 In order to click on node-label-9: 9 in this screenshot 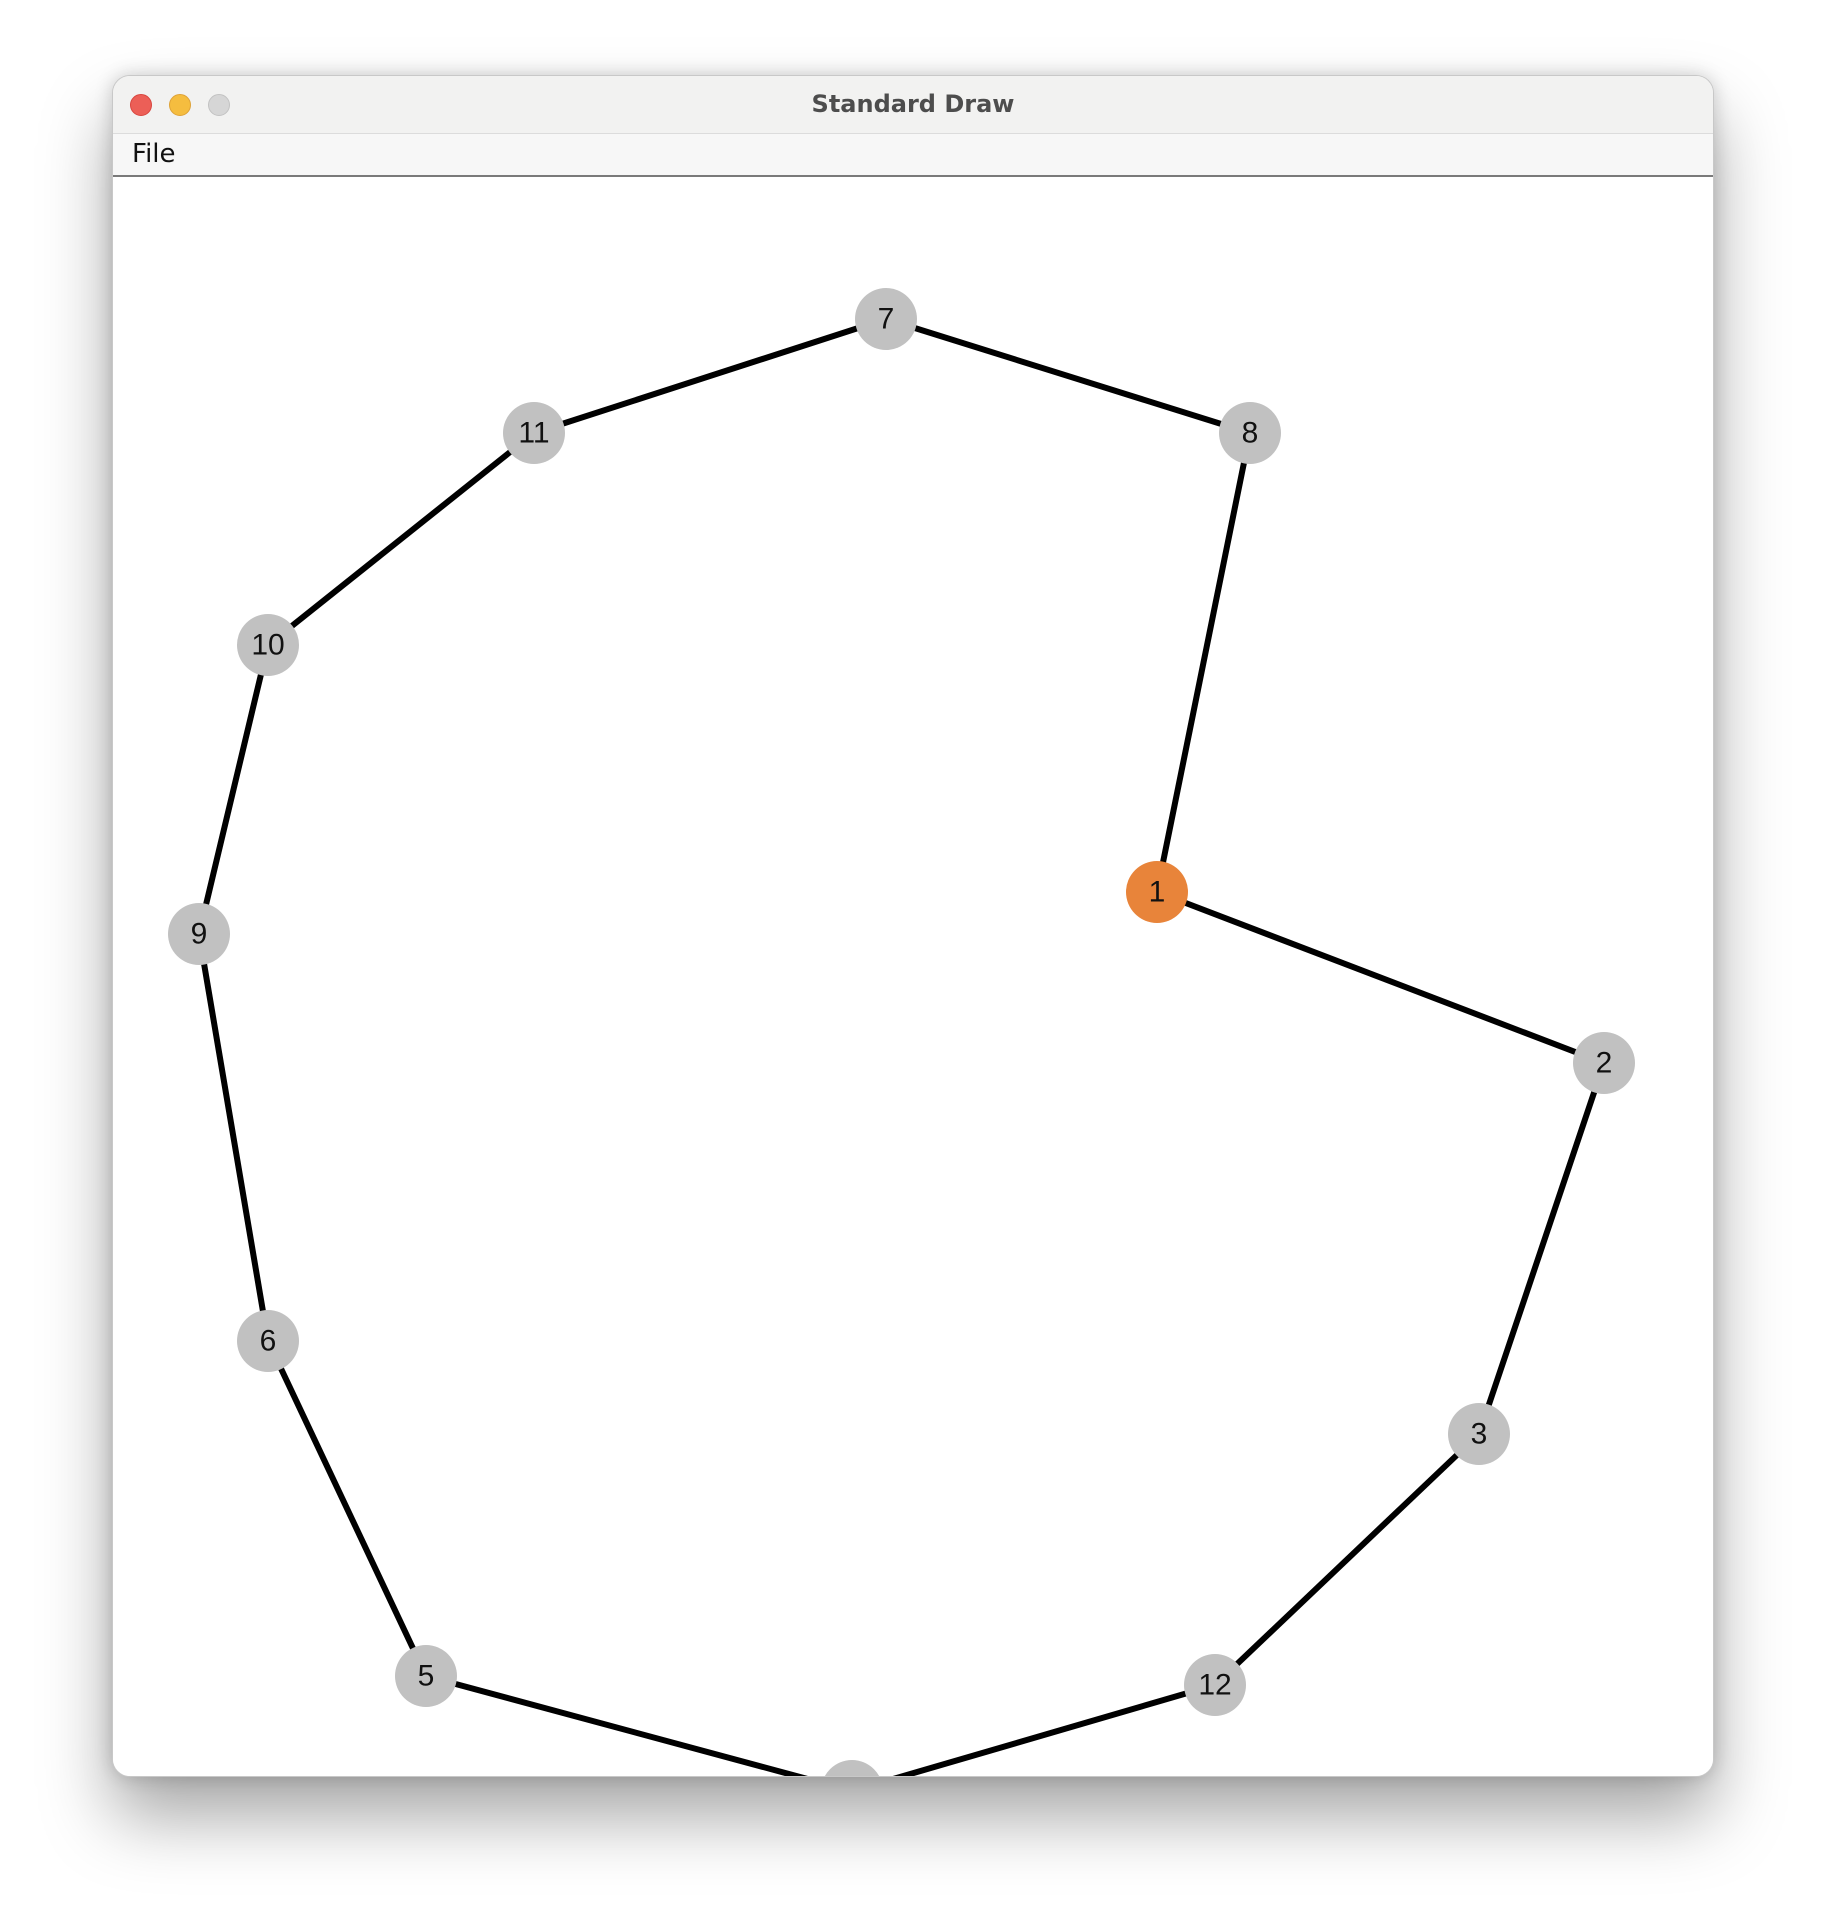, I will do `click(199, 934)`.